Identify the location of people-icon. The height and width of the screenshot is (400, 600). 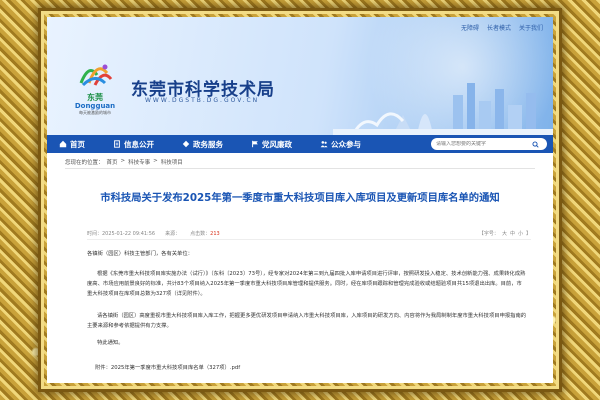
(324, 144).